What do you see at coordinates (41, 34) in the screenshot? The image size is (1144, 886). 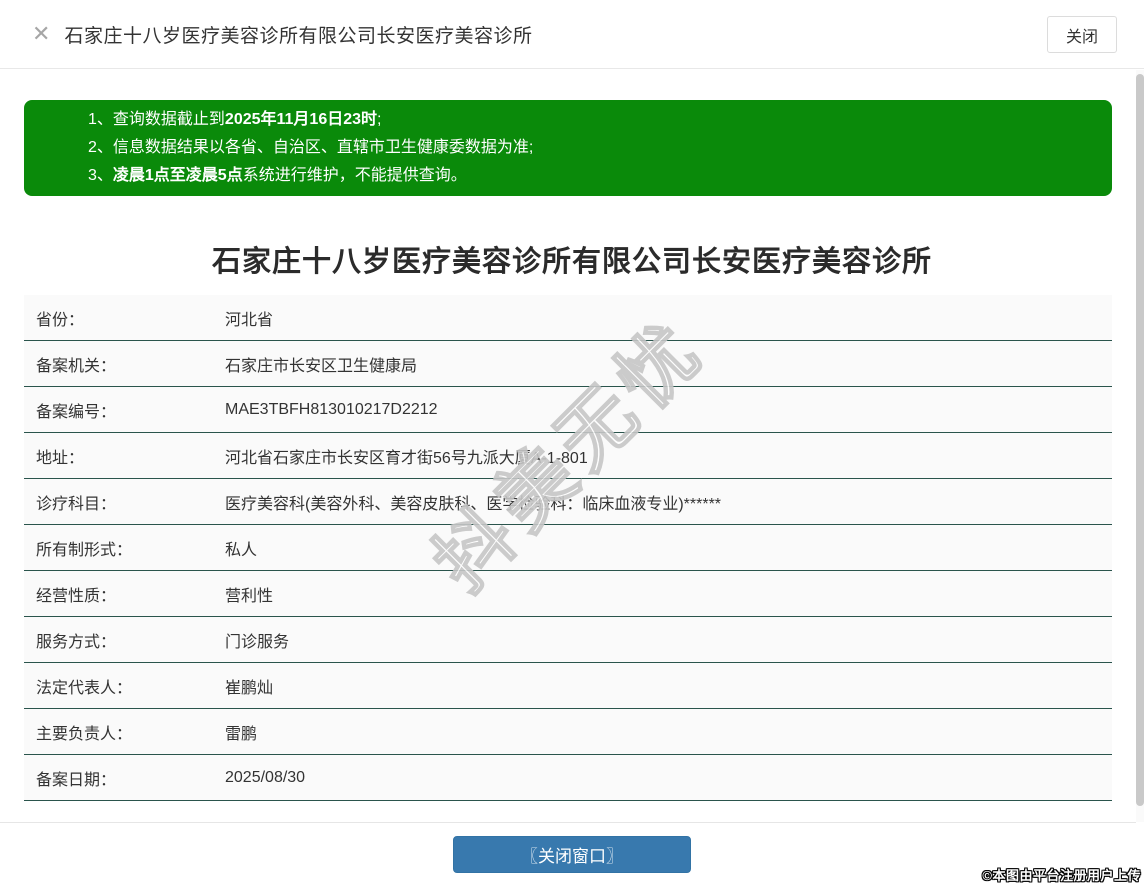 I see `close-x-icon: ✕` at bounding box center [41, 34].